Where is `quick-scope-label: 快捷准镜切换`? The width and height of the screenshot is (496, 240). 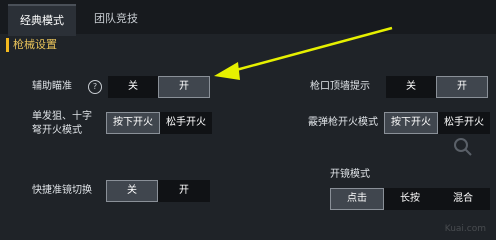 quick-scope-label: 快捷准镜切换 is located at coordinates (62, 190).